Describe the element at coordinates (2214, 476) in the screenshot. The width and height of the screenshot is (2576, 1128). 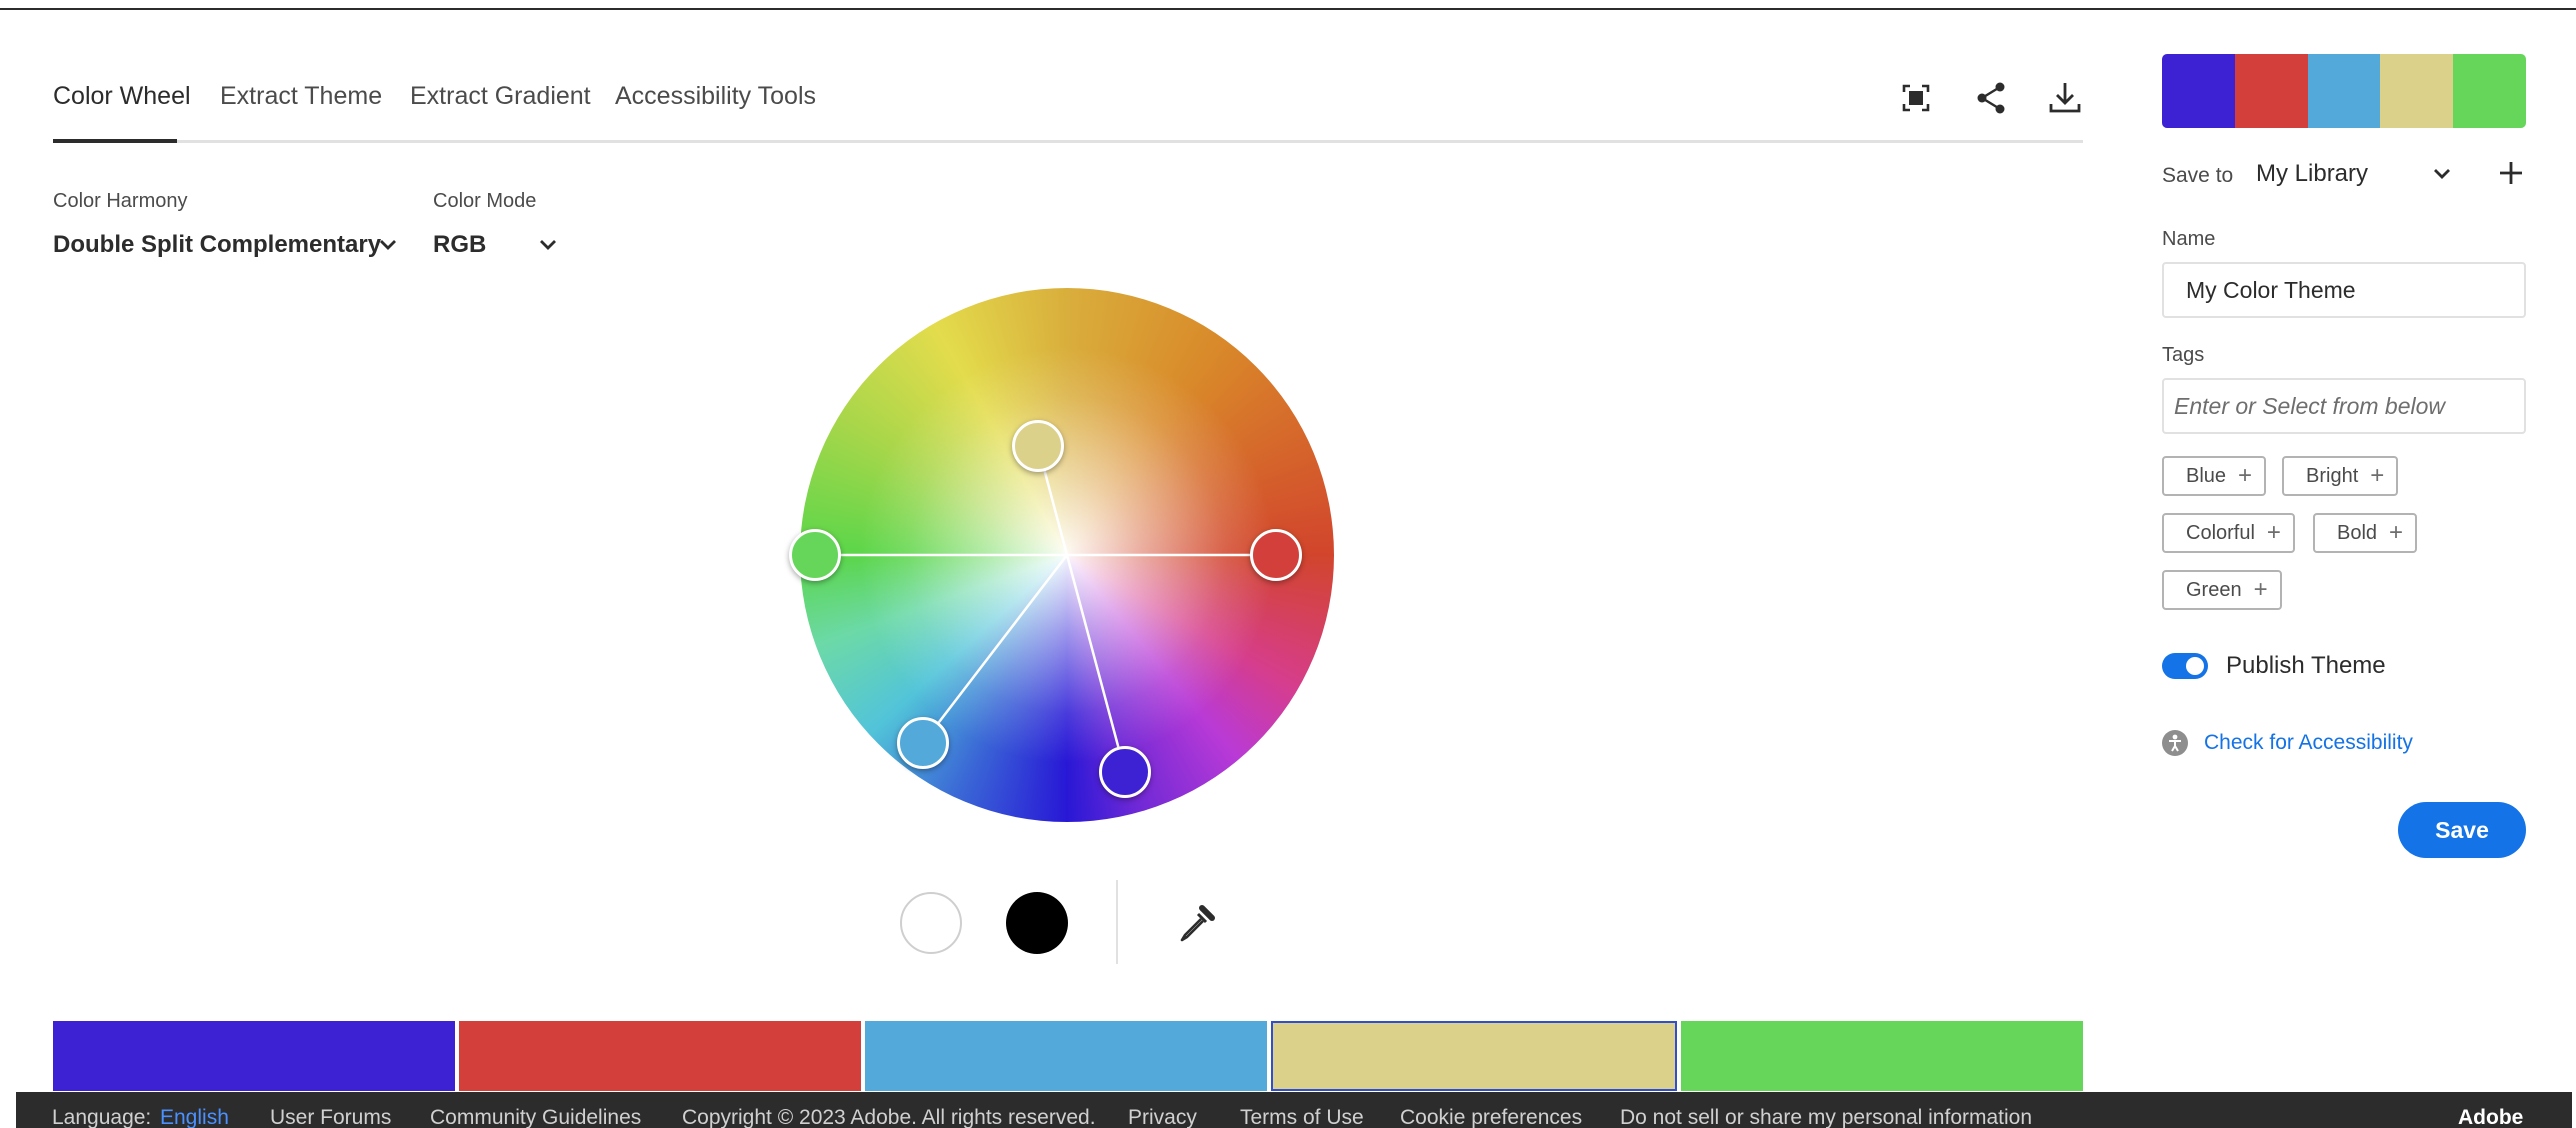
I see `tag-blue: Blue +` at that location.